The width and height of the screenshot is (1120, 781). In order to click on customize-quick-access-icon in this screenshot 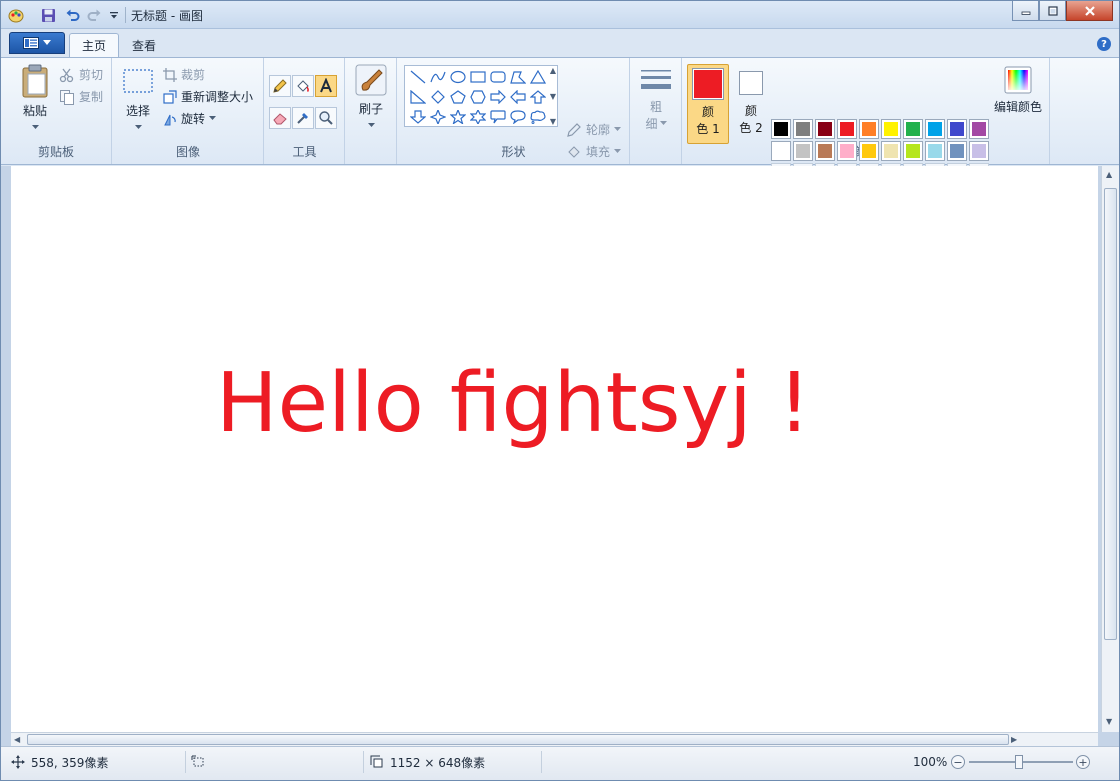, I will do `click(114, 15)`.